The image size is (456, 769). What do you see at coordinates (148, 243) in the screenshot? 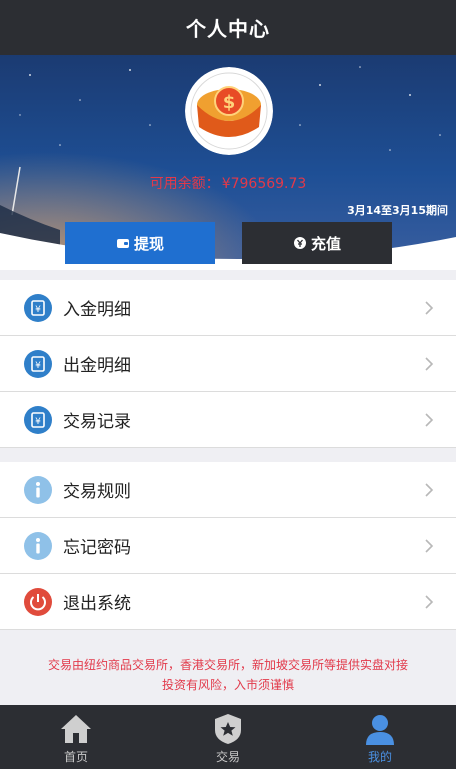
I see `withdraw-label: 提现` at bounding box center [148, 243].